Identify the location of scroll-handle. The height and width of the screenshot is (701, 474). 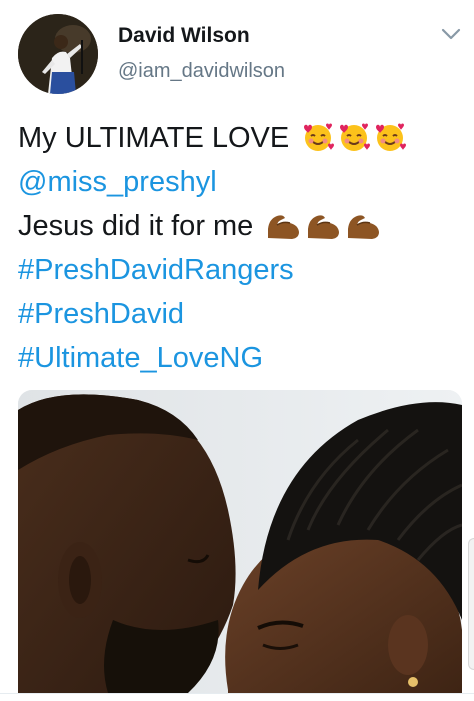
(471, 604).